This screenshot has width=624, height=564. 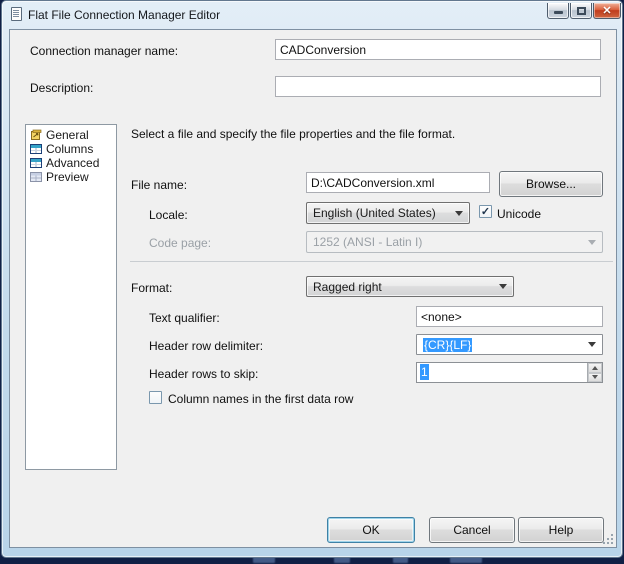 What do you see at coordinates (62, 88) in the screenshot?
I see `description-label: Description:` at bounding box center [62, 88].